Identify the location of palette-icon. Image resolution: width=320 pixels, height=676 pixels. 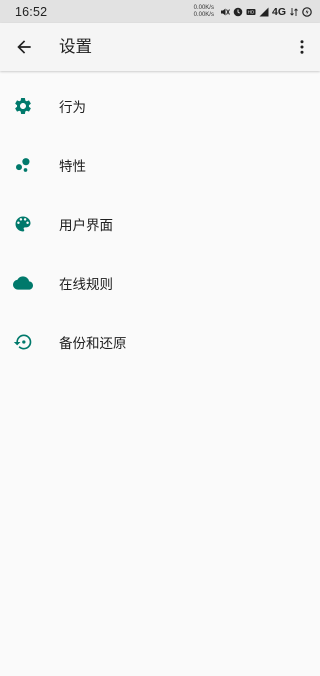
(23, 224).